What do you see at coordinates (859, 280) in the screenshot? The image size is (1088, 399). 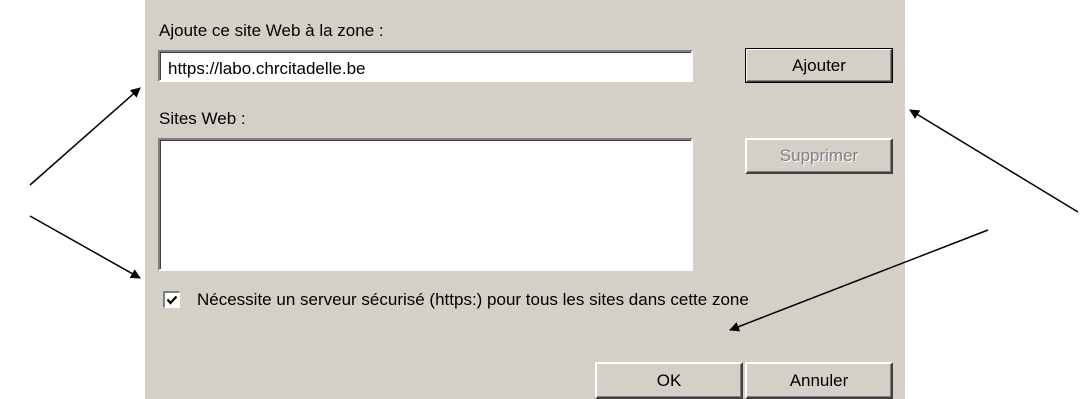 I see `arrow-to-ok-area` at bounding box center [859, 280].